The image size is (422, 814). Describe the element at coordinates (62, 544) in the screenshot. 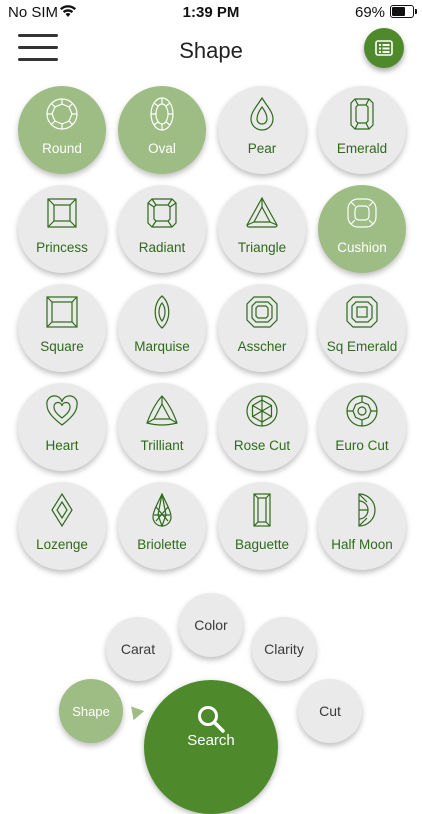

I see `shape-label: Lozenge` at that location.